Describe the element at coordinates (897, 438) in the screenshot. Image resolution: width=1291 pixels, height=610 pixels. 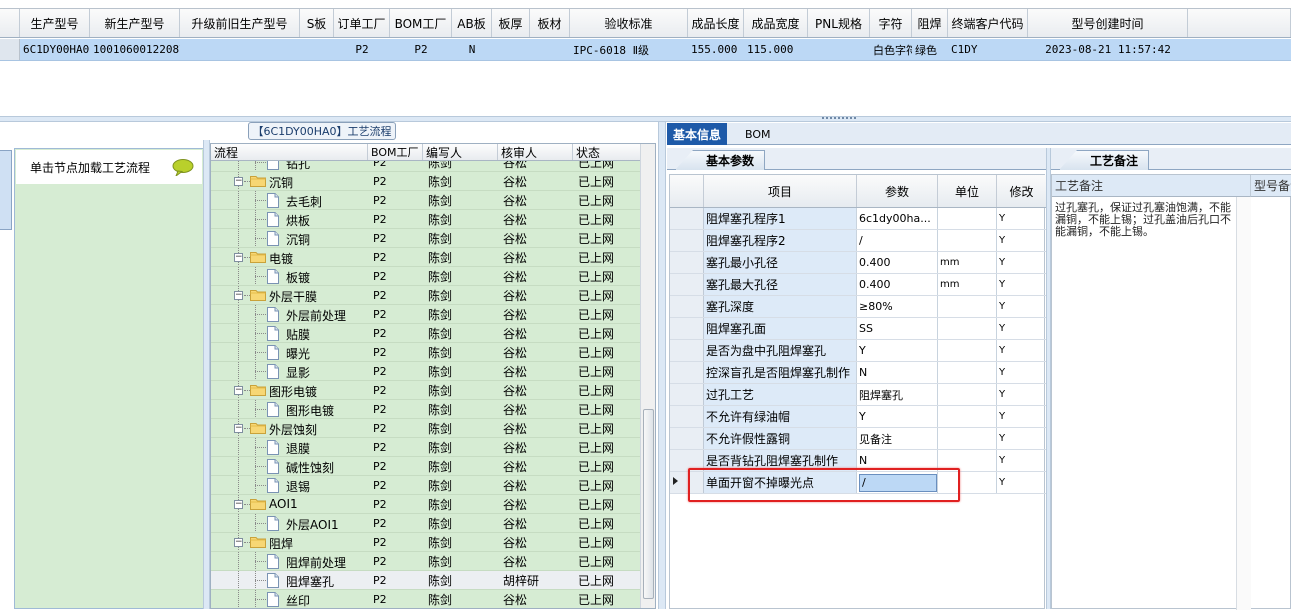
I see `param-value: 见备注` at that location.